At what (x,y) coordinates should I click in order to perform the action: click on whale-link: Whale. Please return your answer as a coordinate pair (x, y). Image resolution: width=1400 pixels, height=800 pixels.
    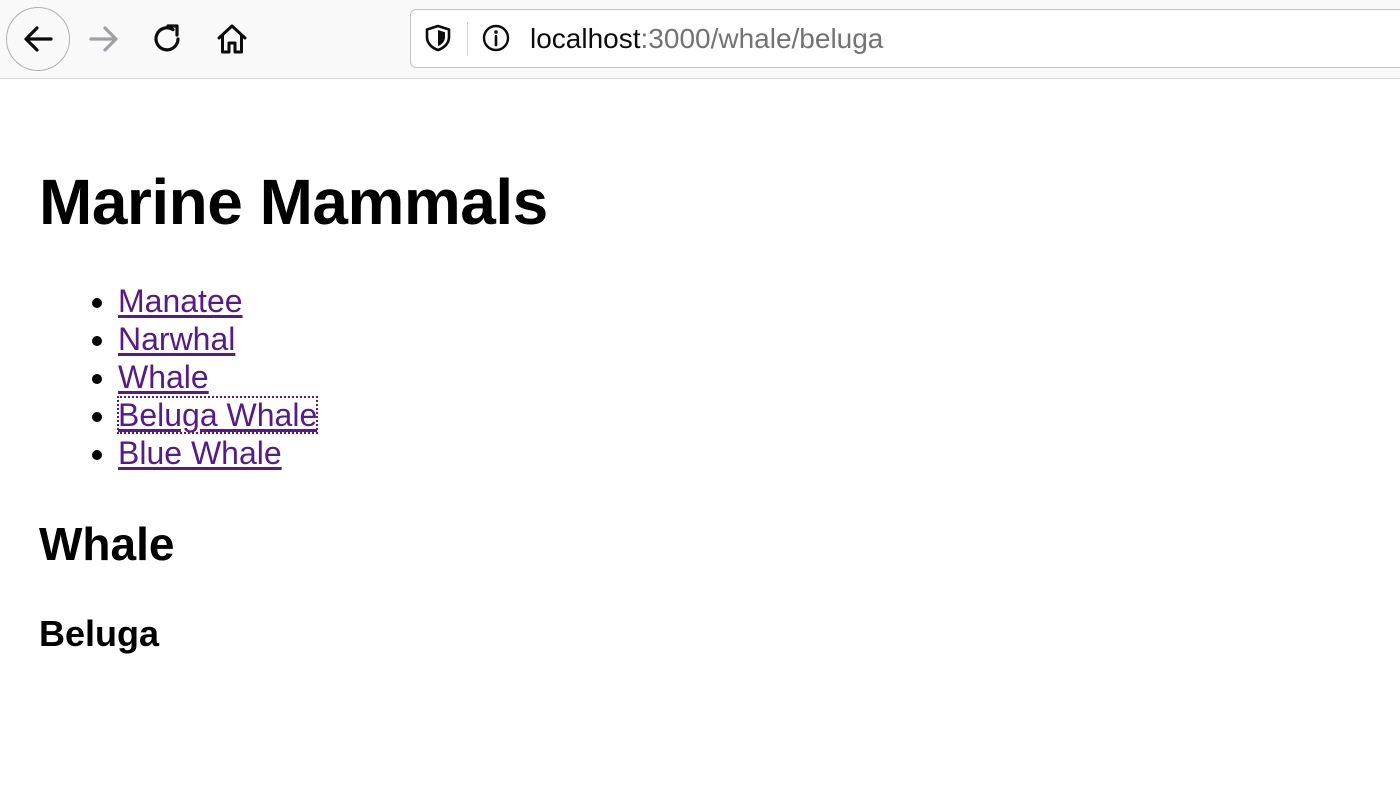
    Looking at the image, I should click on (163, 377).